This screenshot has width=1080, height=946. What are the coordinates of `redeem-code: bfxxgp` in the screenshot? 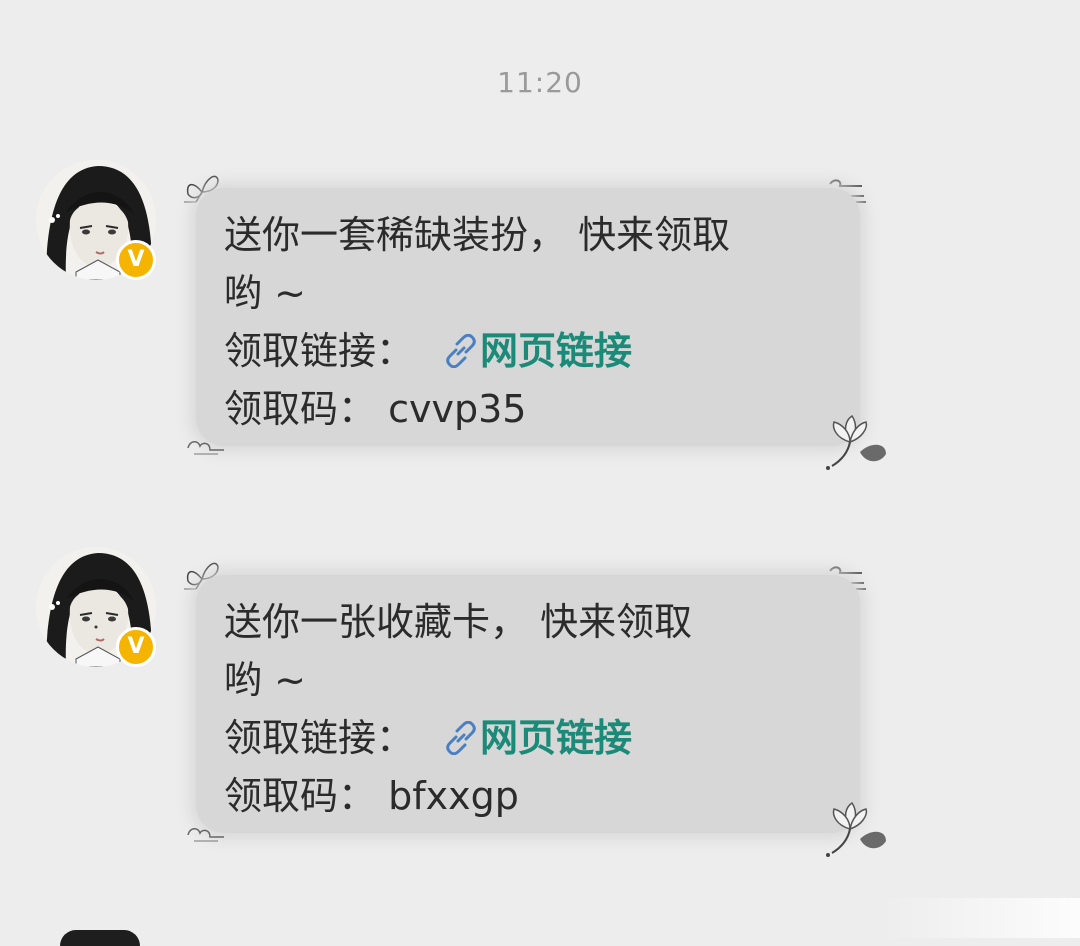 It's located at (453, 796).